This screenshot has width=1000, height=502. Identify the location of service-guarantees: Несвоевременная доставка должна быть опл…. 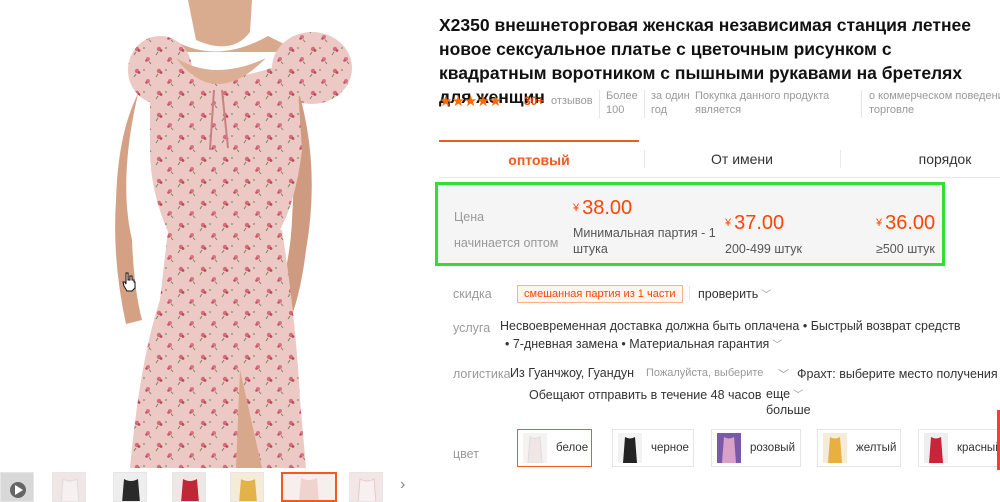
(730, 326).